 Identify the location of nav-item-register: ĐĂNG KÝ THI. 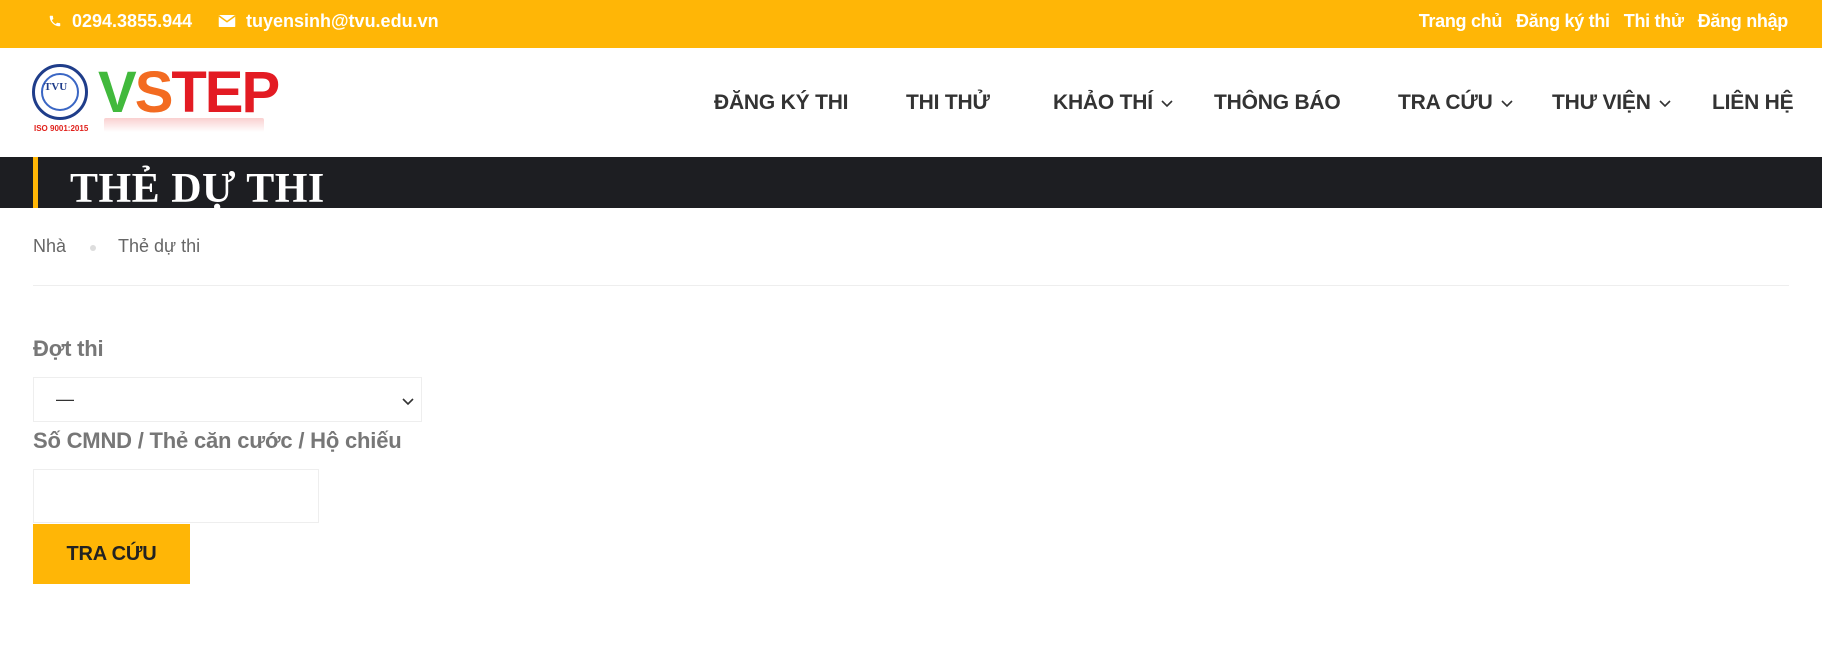
(781, 102).